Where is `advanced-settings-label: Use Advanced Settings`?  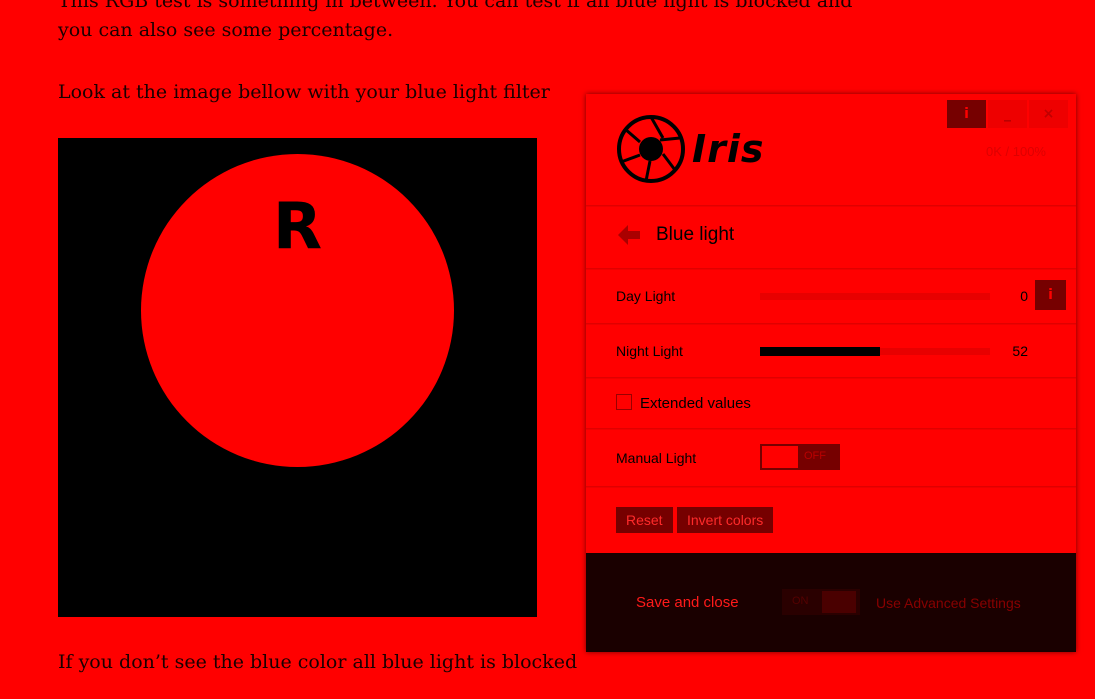
advanced-settings-label: Use Advanced Settings is located at coordinates (948, 603).